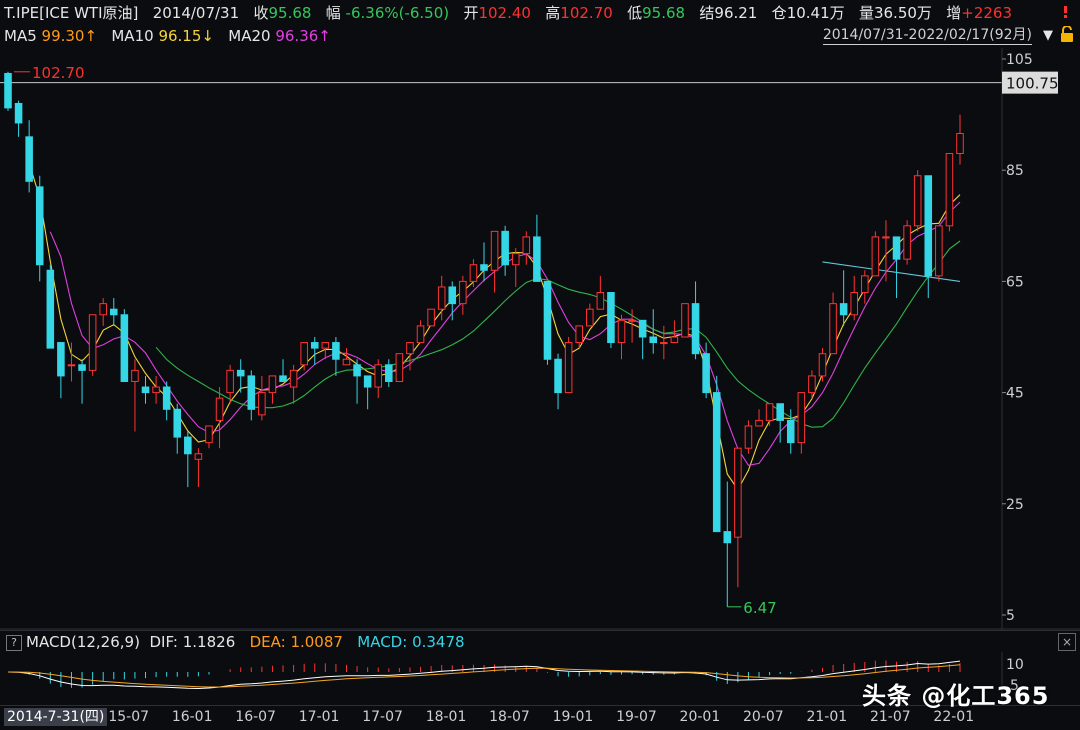 The width and height of the screenshot is (1080, 730). Describe the element at coordinates (382, 642) in the screenshot. I see `macd-value-label: MACD:` at that location.